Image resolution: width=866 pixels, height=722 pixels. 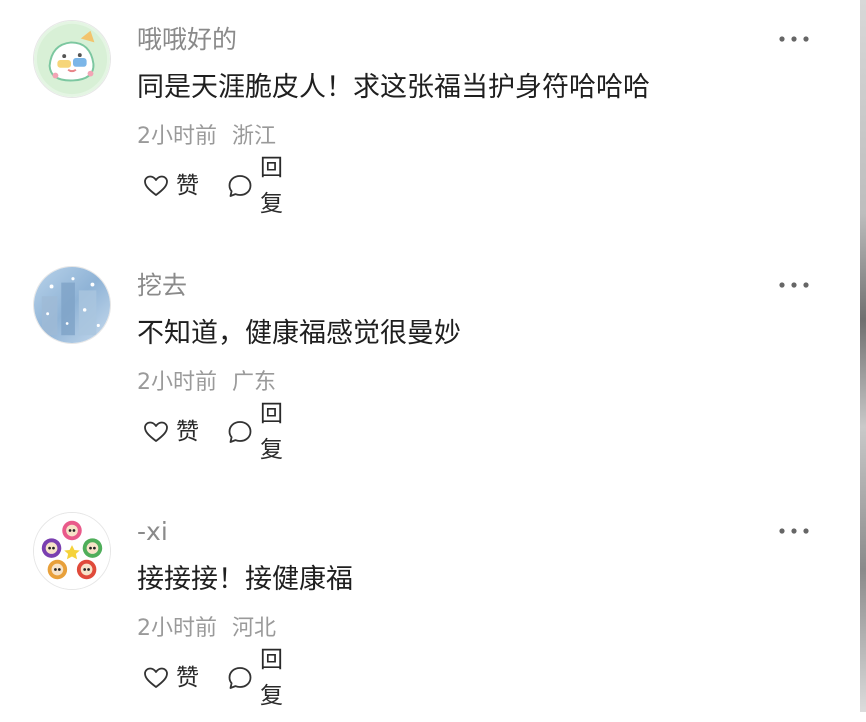 I want to click on comment-location: 浙江, so click(x=254, y=136).